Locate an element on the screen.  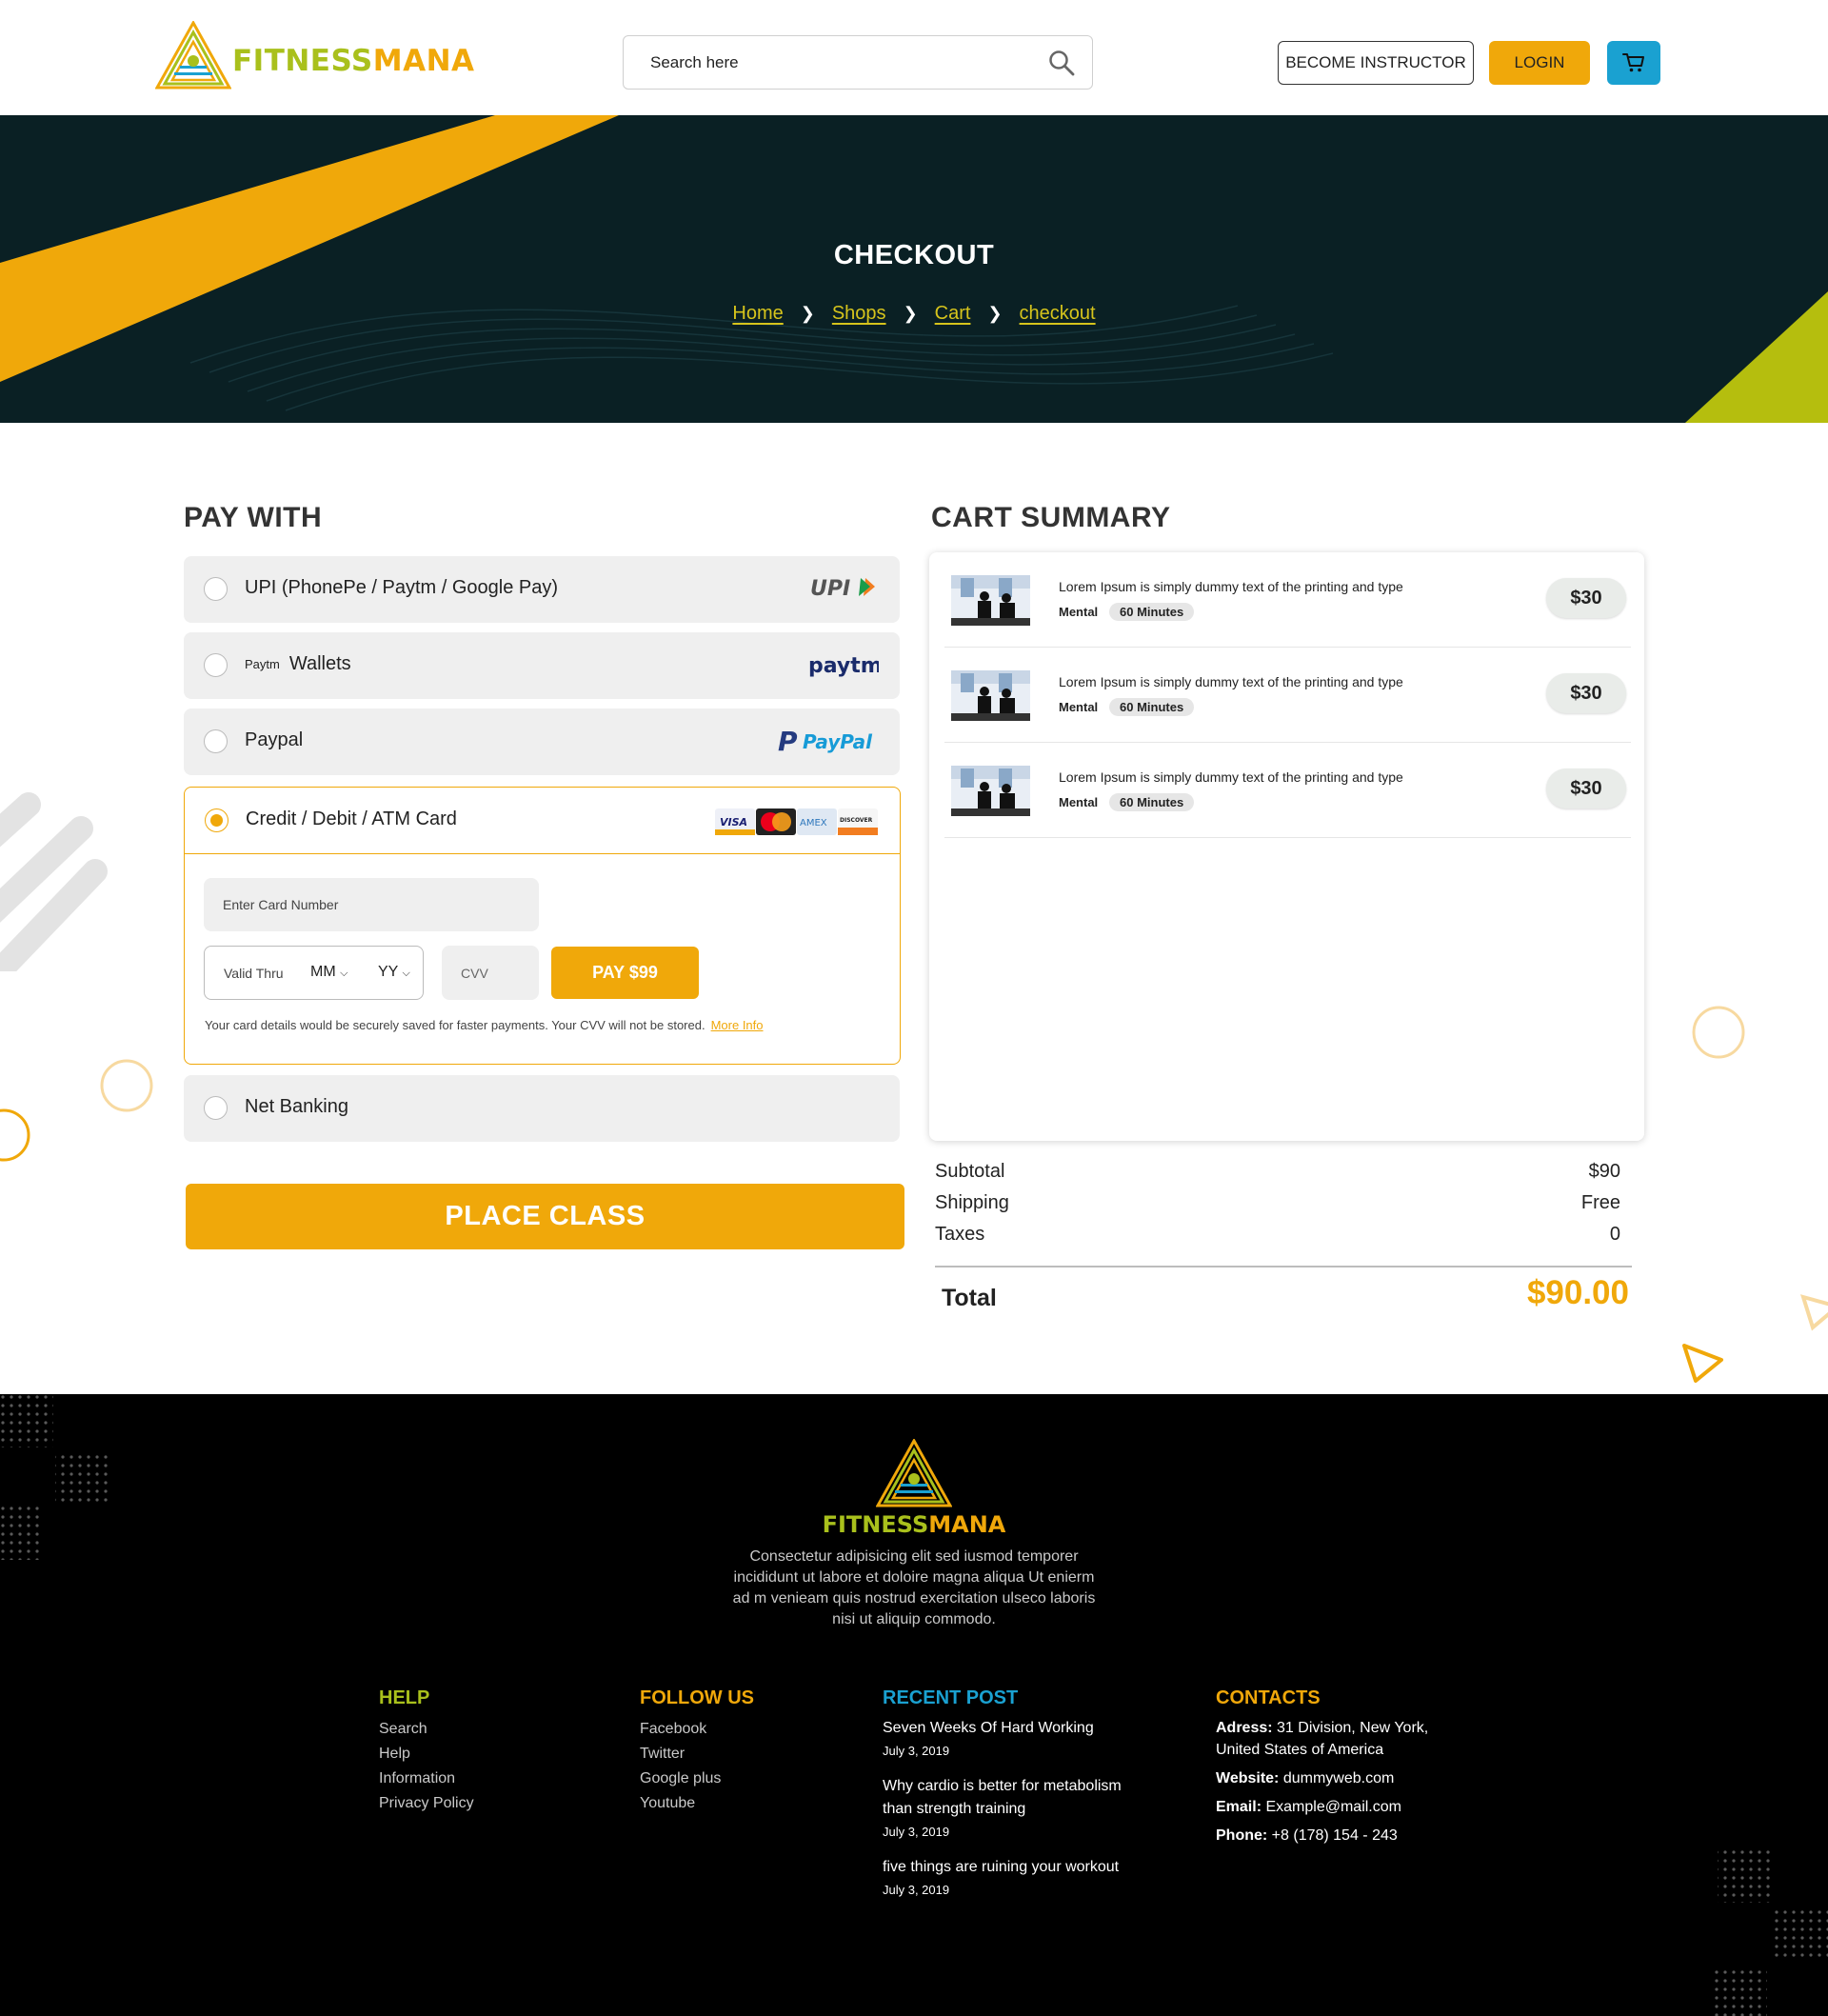
payment-option-upi: UPI (PhonePe / Paytm / Google Pay) UPI is located at coordinates (542, 589).